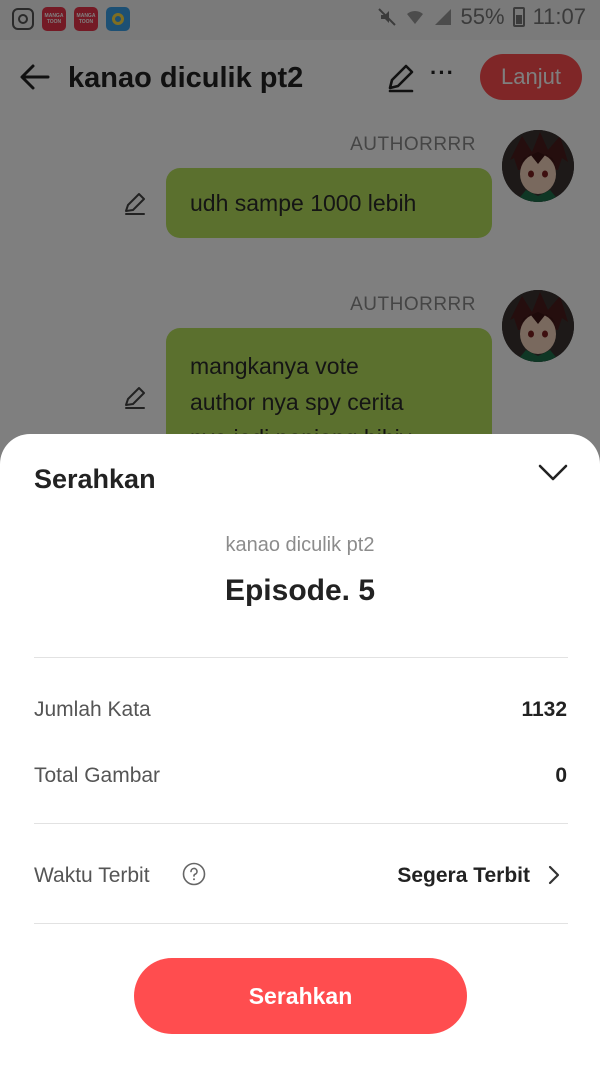 The image size is (600, 1068). I want to click on word-count-label: Jumlah Kata, so click(92, 709).